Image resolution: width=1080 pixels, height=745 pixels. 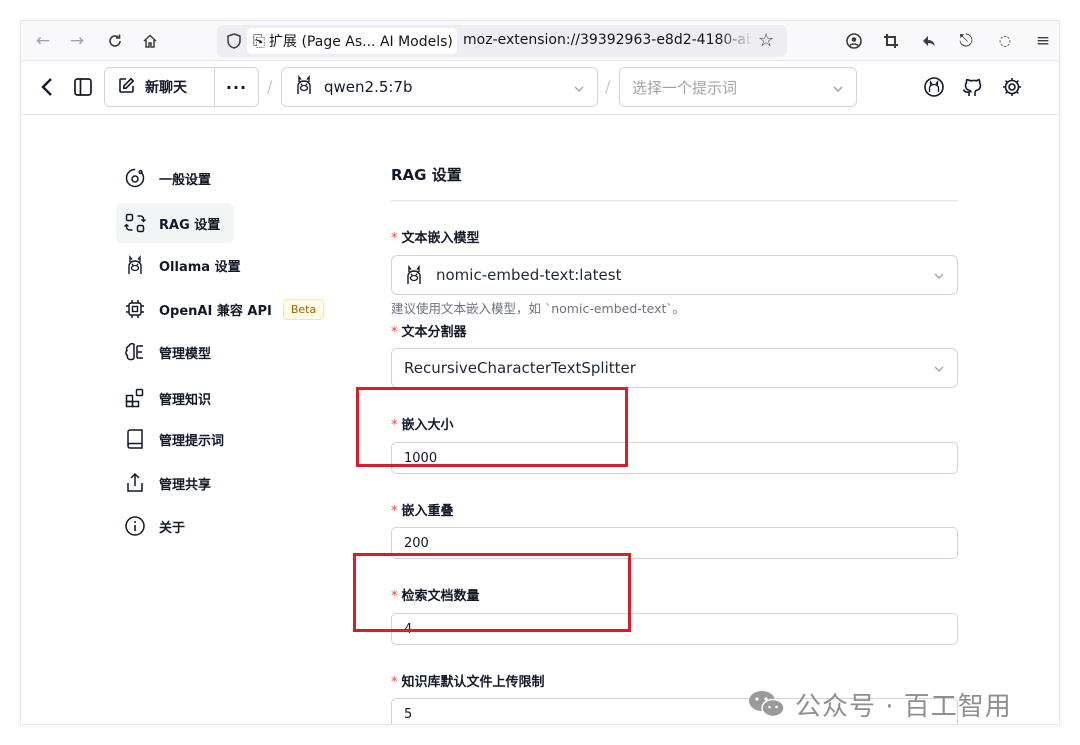 I want to click on sidebar-item-label: 一般设置, so click(x=185, y=180).